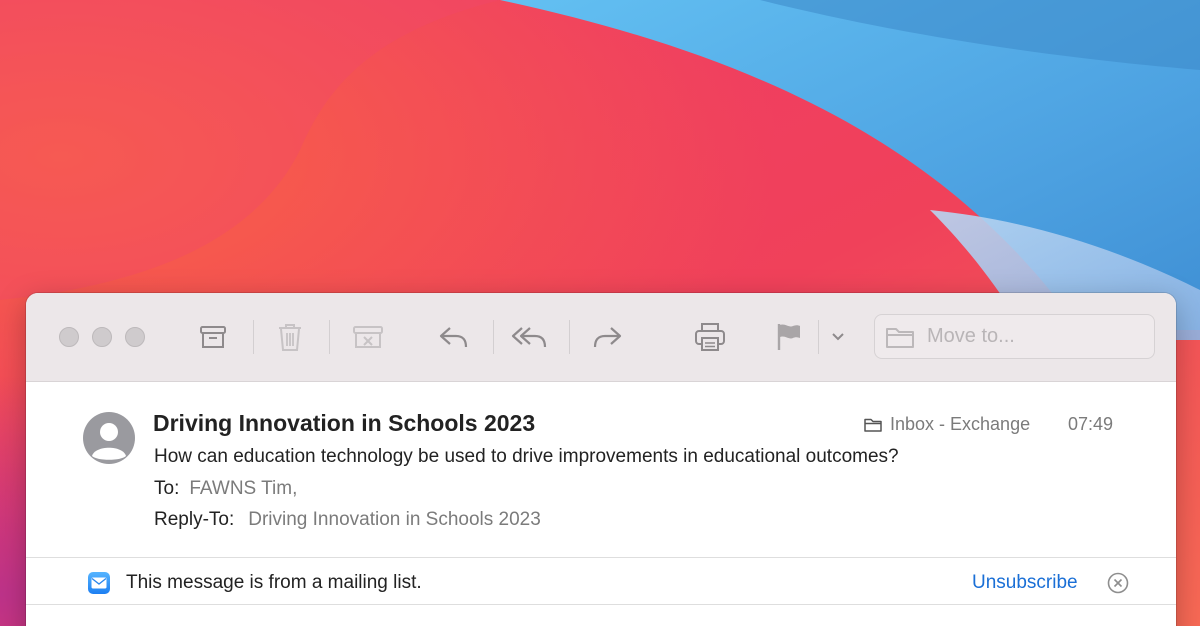 The height and width of the screenshot is (626, 1200). I want to click on reply-icon, so click(453, 337).